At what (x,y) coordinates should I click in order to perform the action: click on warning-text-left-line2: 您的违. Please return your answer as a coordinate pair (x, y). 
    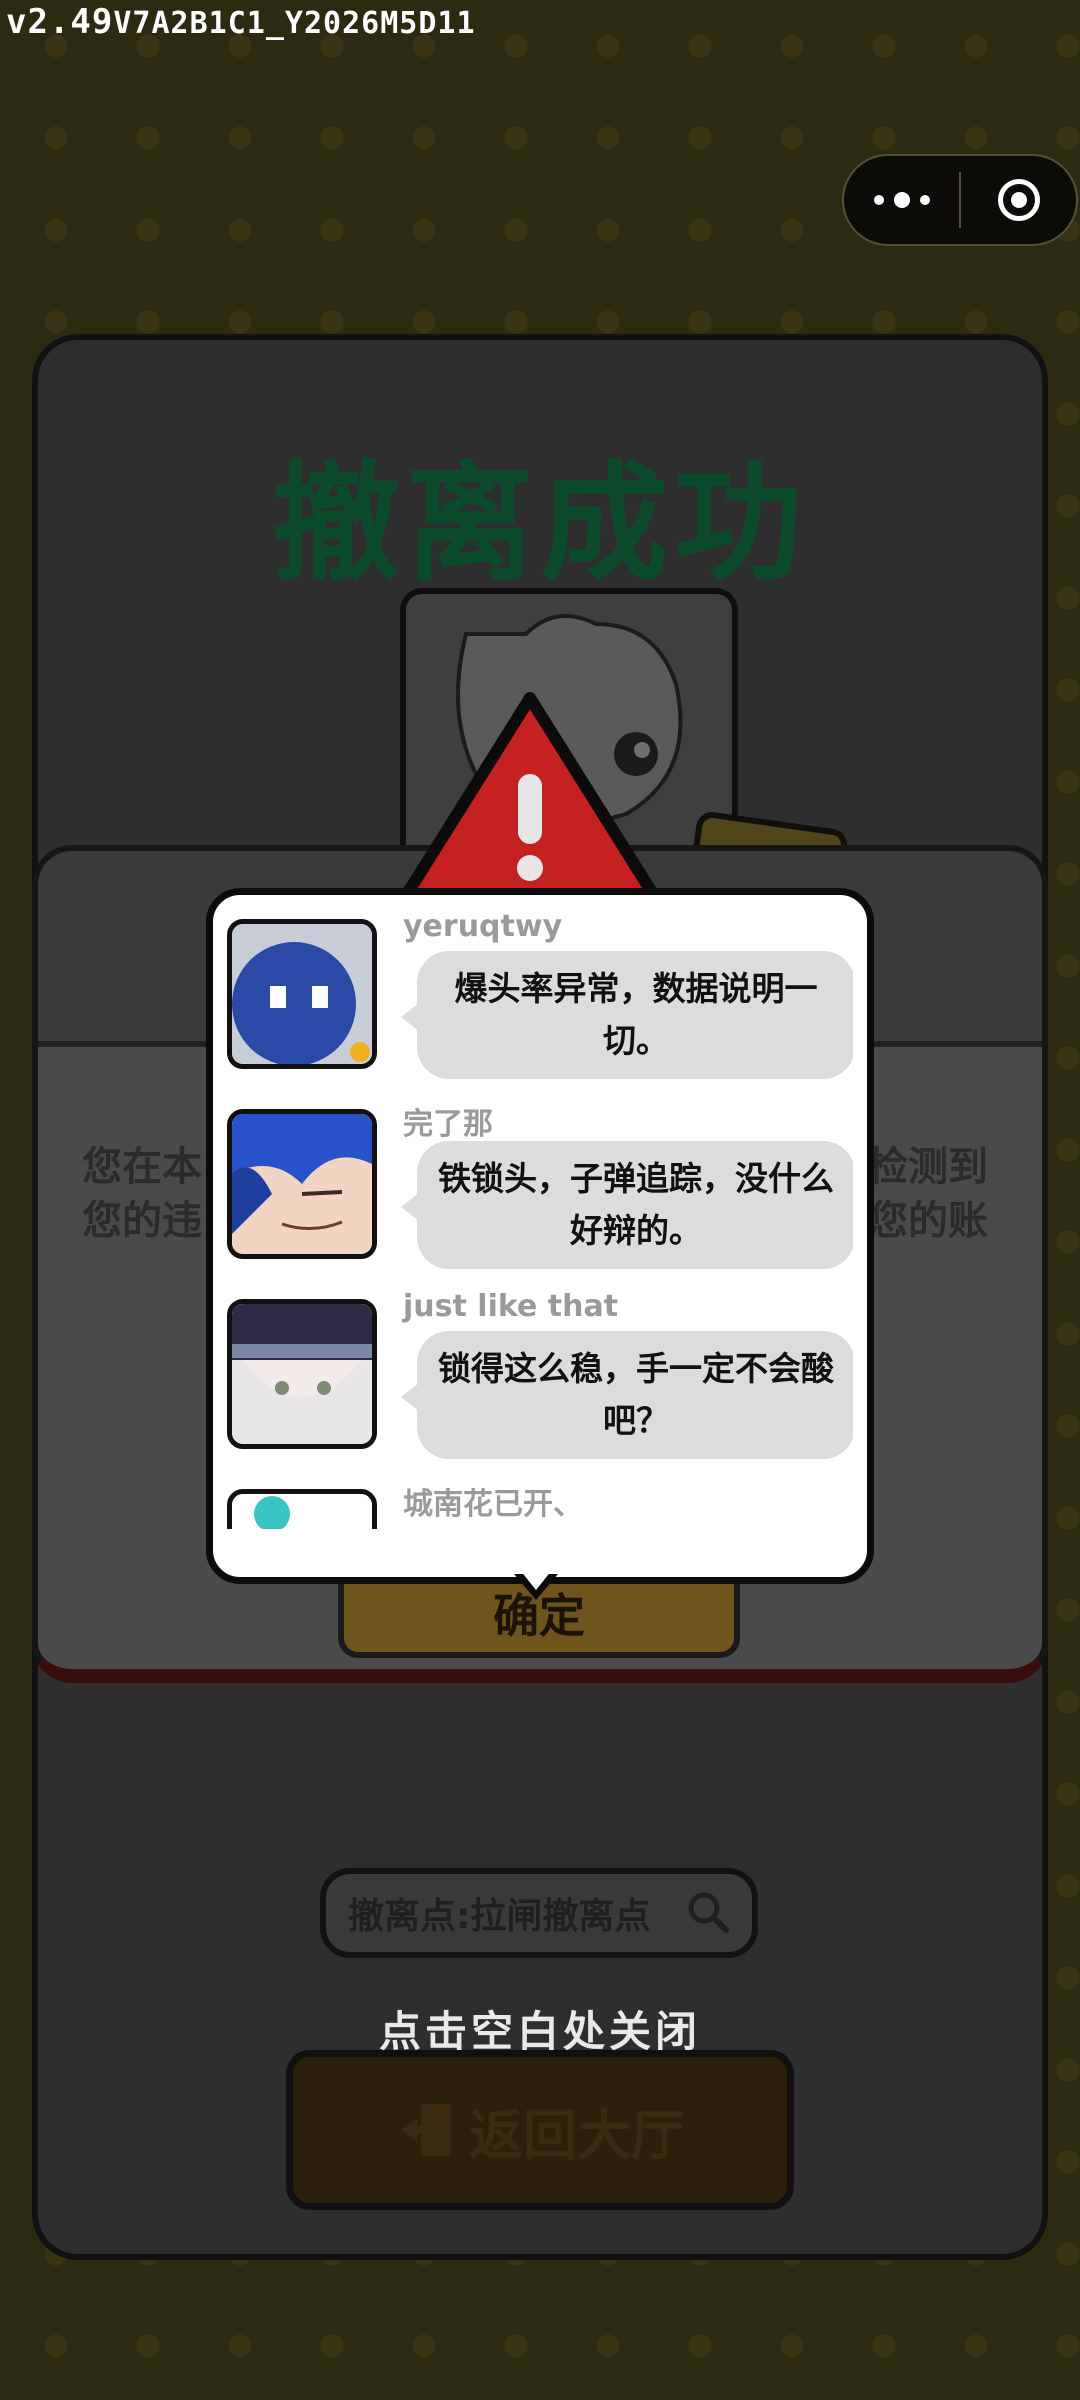
    Looking at the image, I should click on (142, 1221).